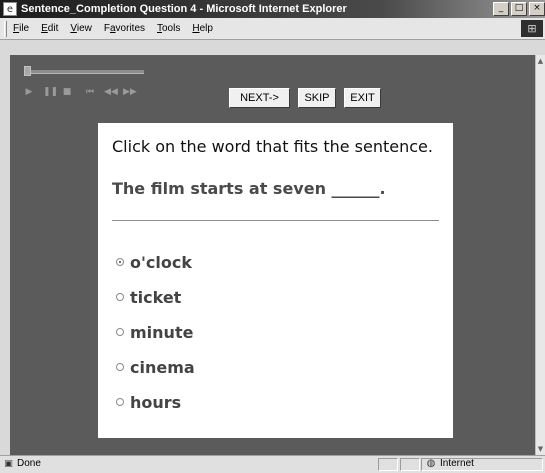 This screenshot has height=473, width=545. What do you see at coordinates (50, 92) in the screenshot?
I see `pause-icon: ❚❚` at bounding box center [50, 92].